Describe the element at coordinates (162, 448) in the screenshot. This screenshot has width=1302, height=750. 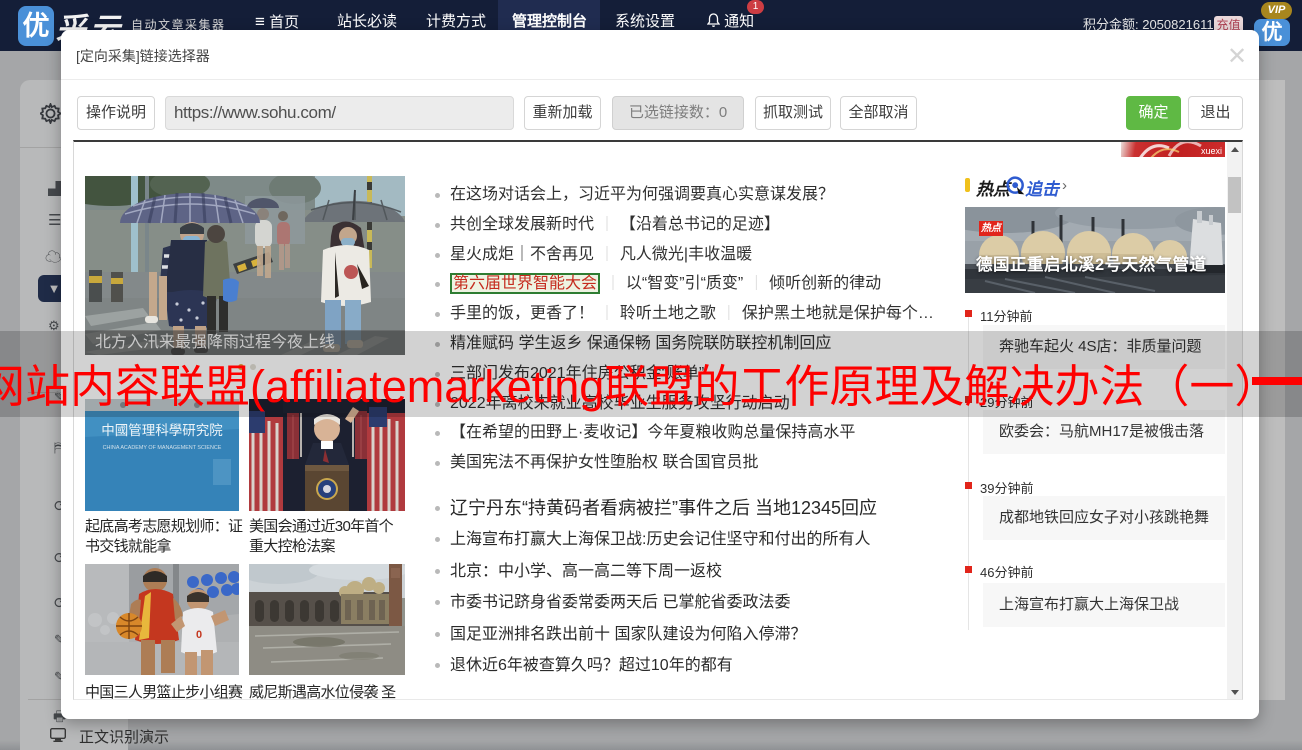
I see `svg-text:CHINA ACADEMY OF MANAGEMENT SC: CHINA ACADEMY OF MANAGEMENT SCIENCE` at that location.